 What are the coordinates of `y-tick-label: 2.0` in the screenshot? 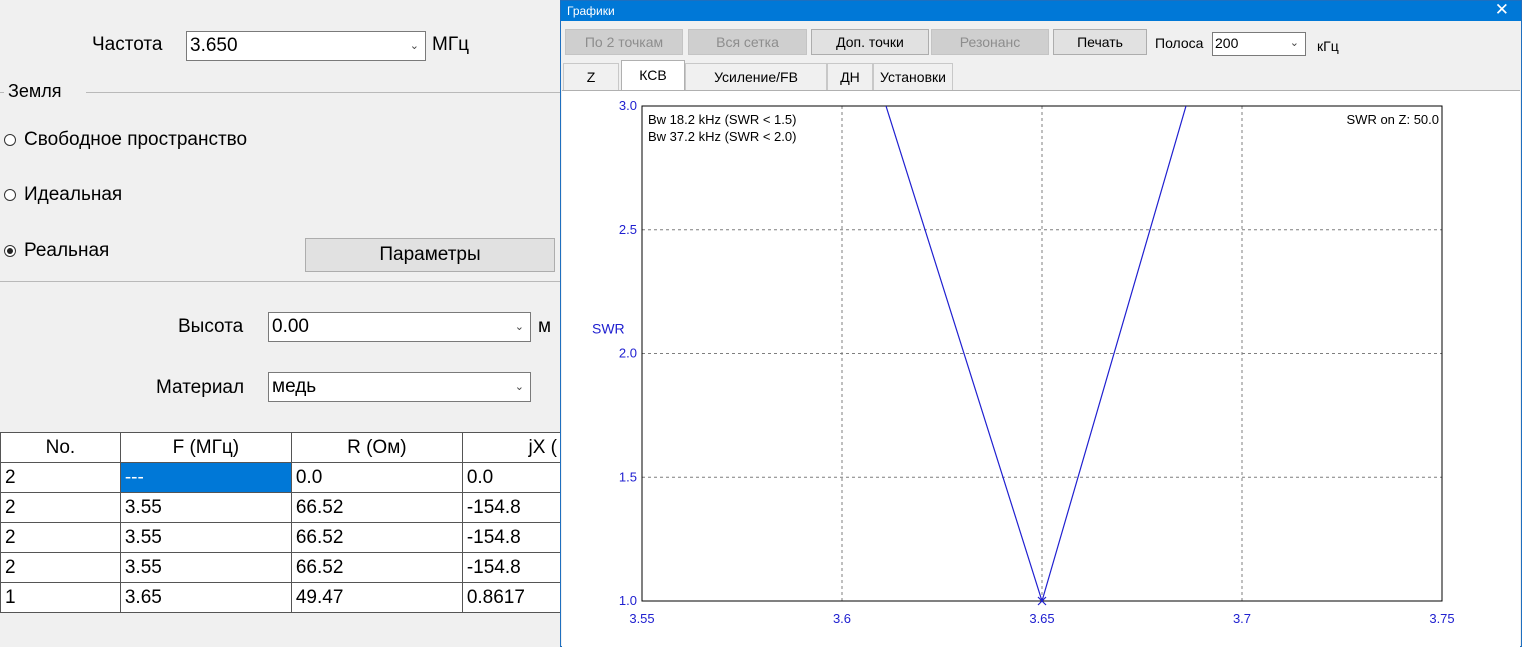 It's located at (628, 353).